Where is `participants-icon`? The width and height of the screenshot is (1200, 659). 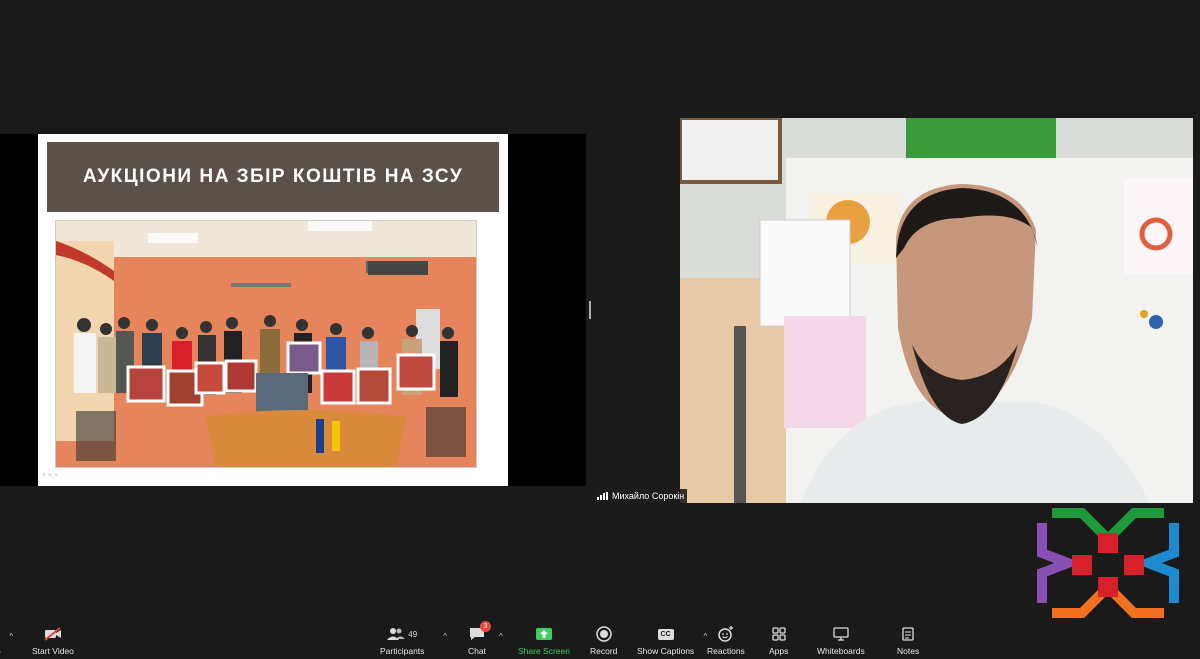 participants-icon is located at coordinates (396, 634).